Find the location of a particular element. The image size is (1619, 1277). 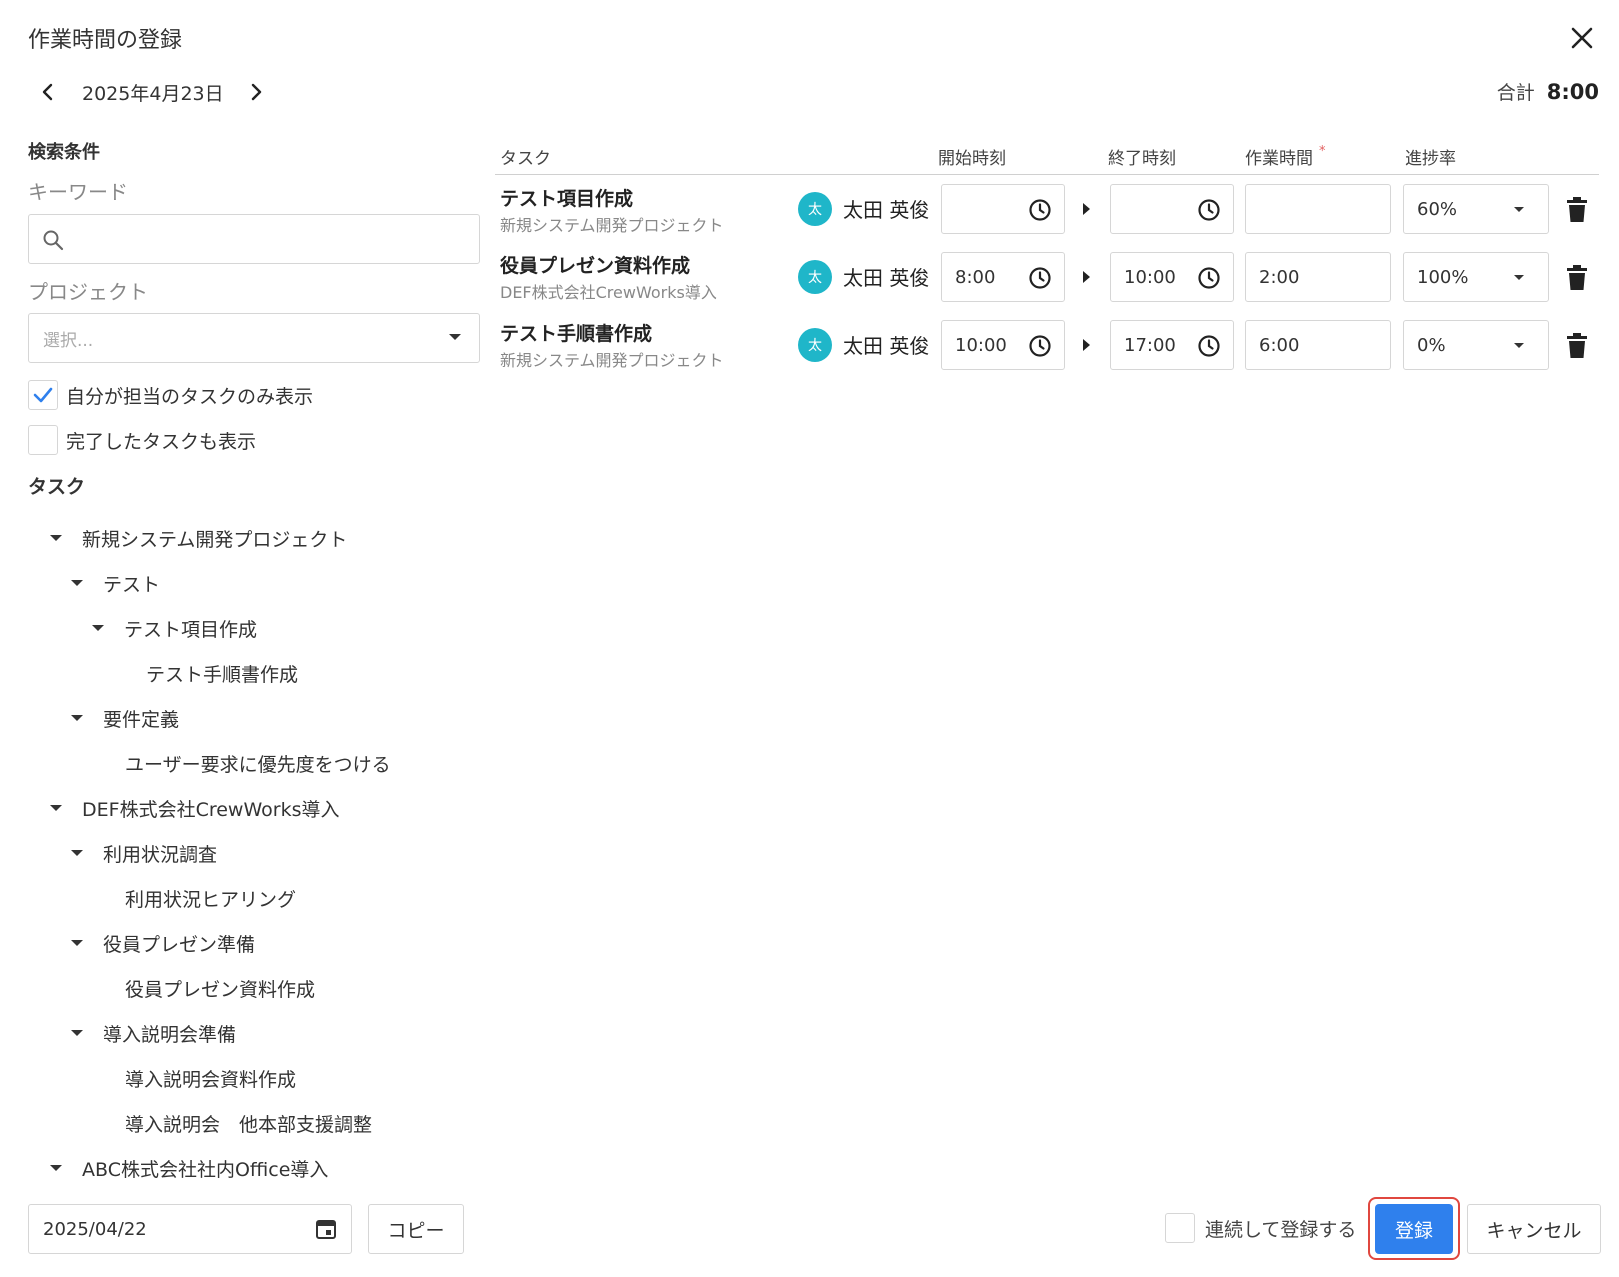

close-icon is located at coordinates (1582, 38).